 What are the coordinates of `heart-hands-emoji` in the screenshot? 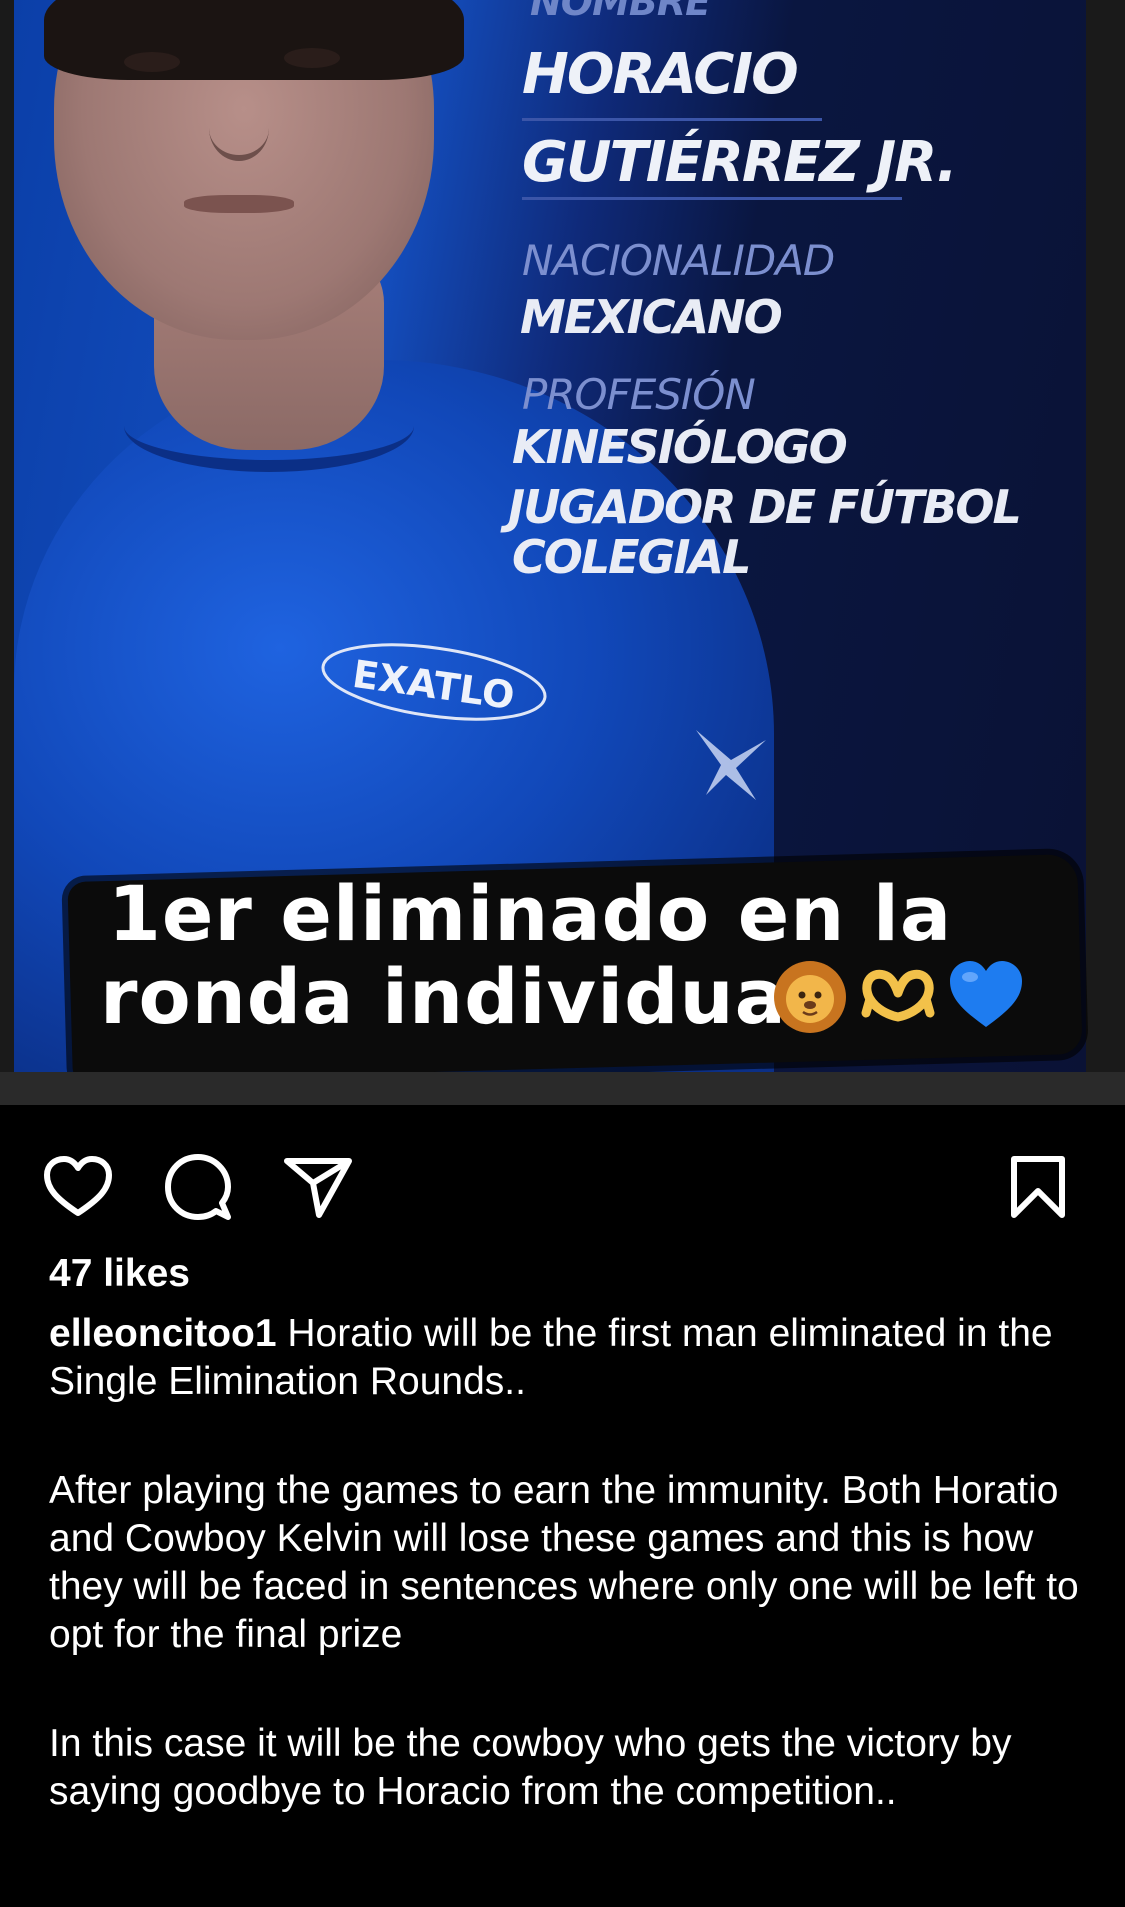 It's located at (898, 995).